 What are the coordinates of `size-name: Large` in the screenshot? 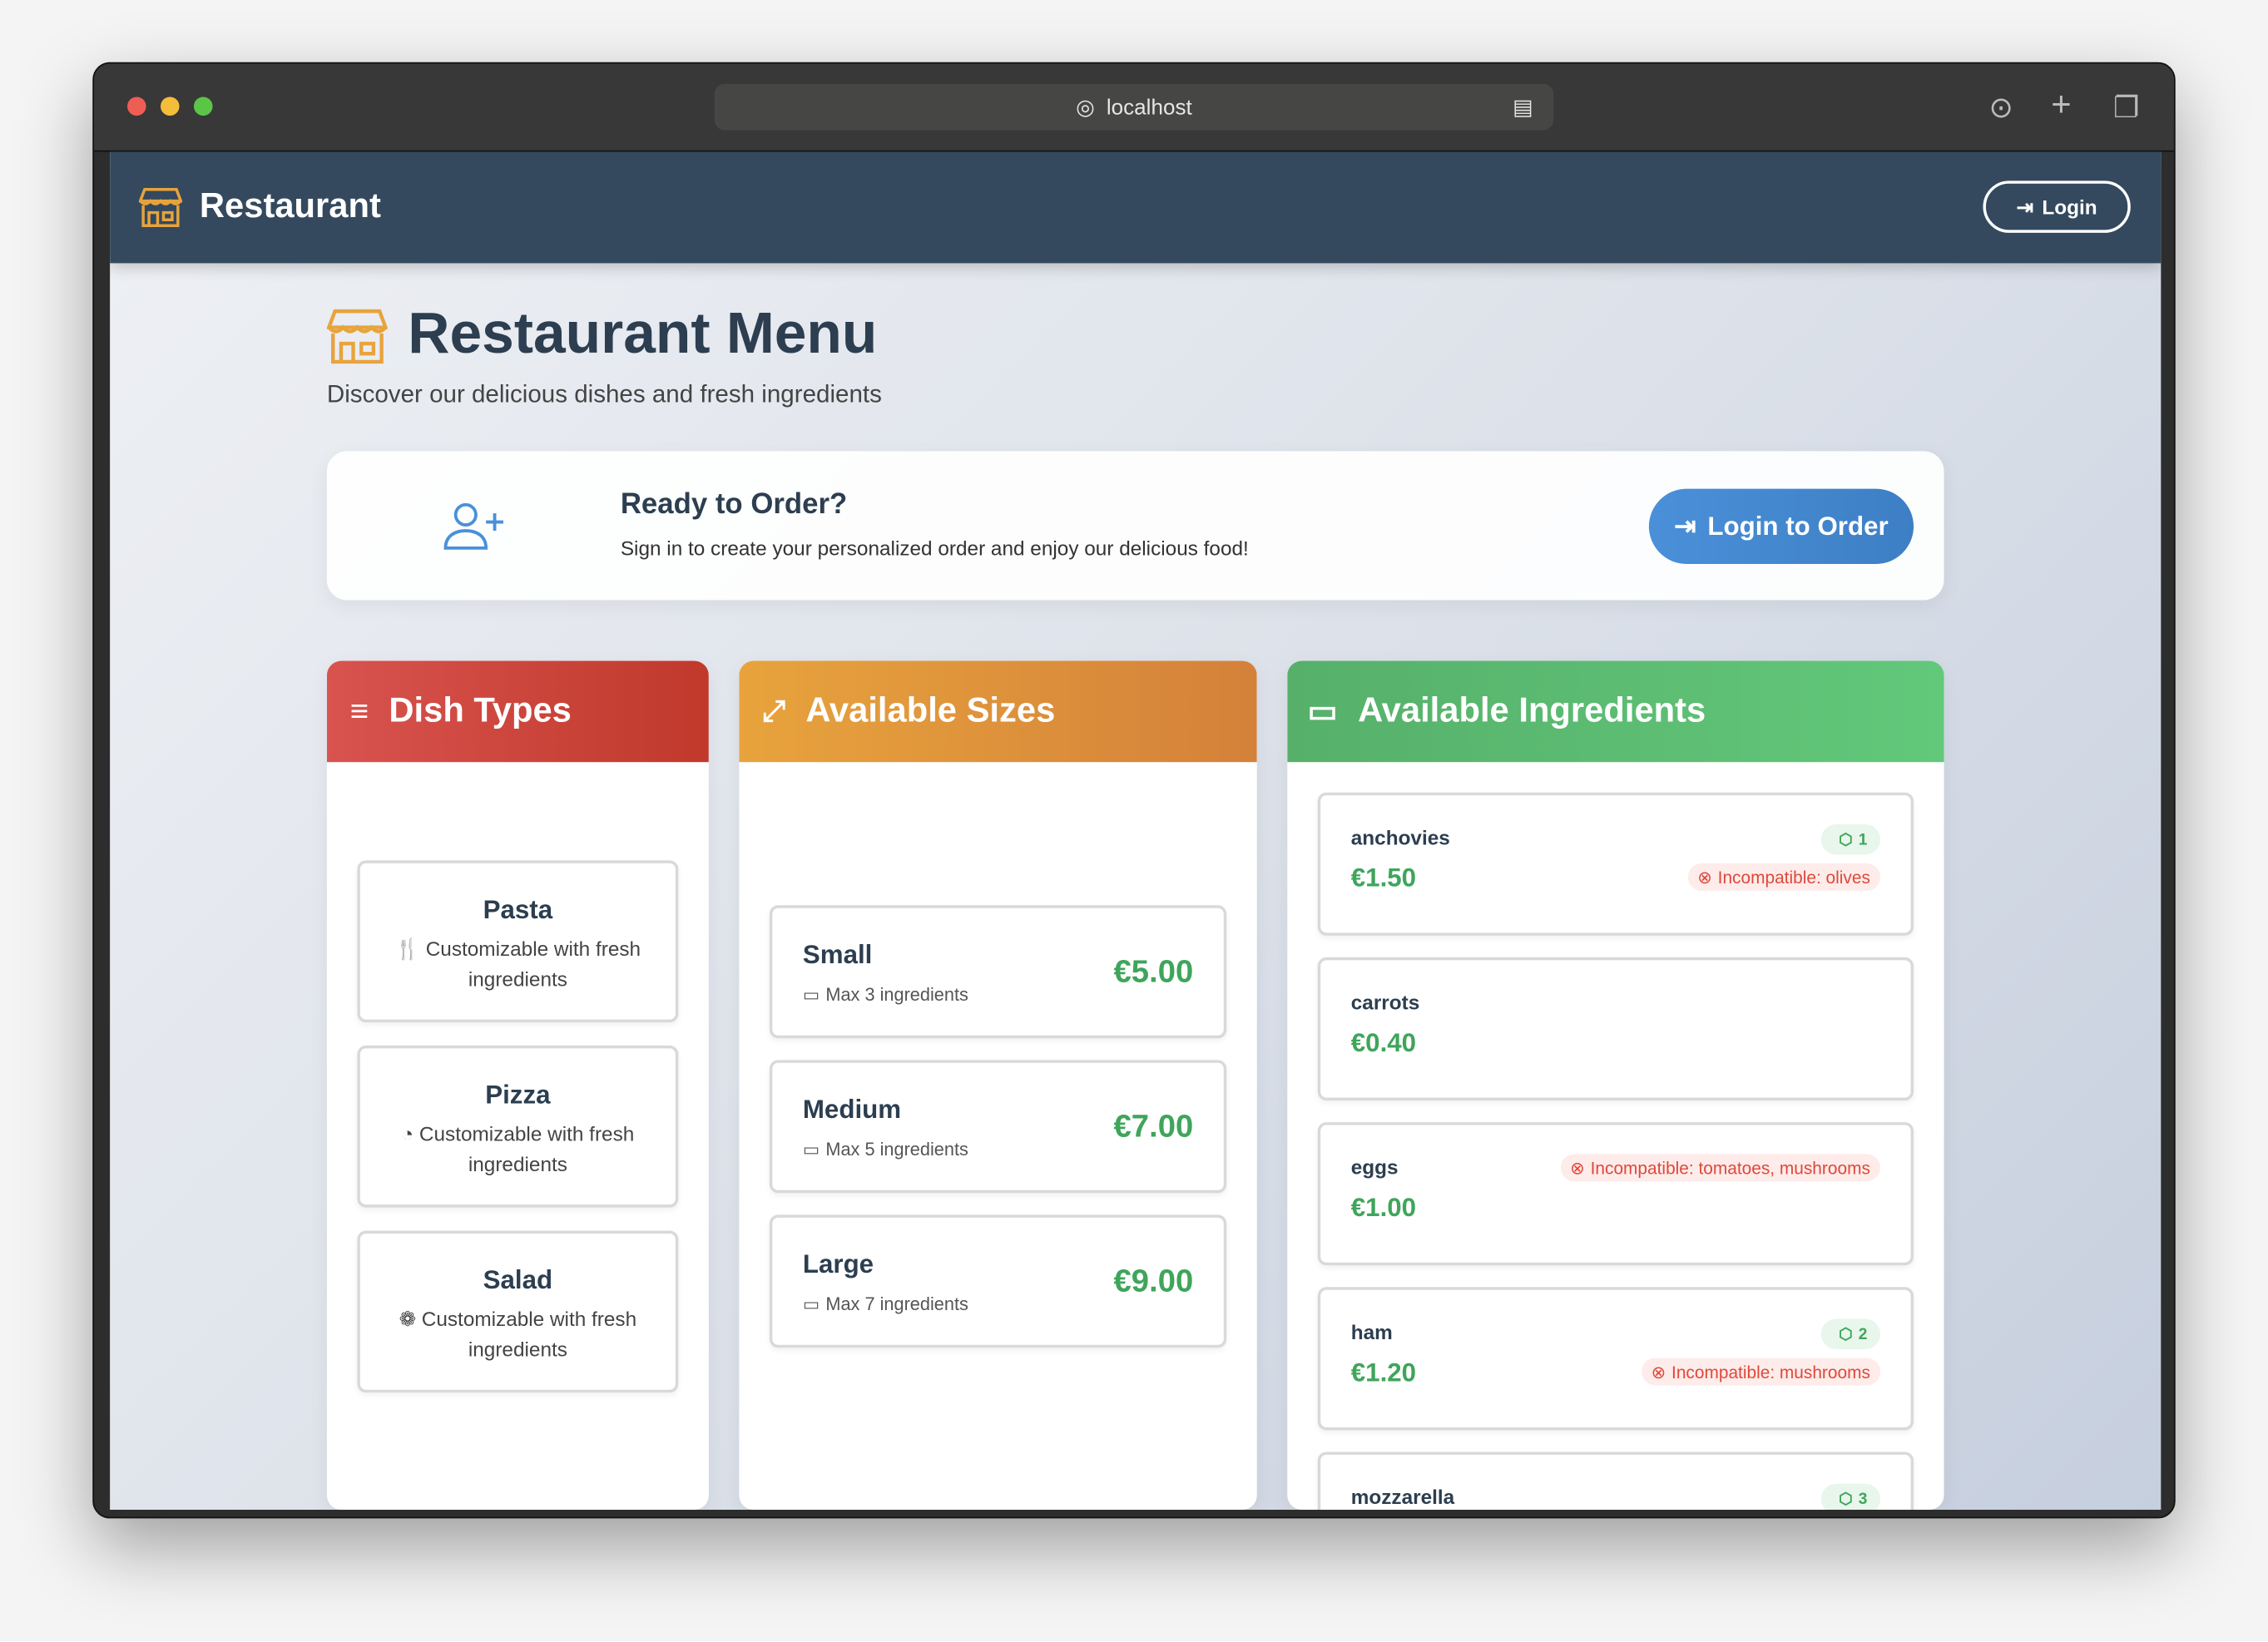 It's located at (838, 1263).